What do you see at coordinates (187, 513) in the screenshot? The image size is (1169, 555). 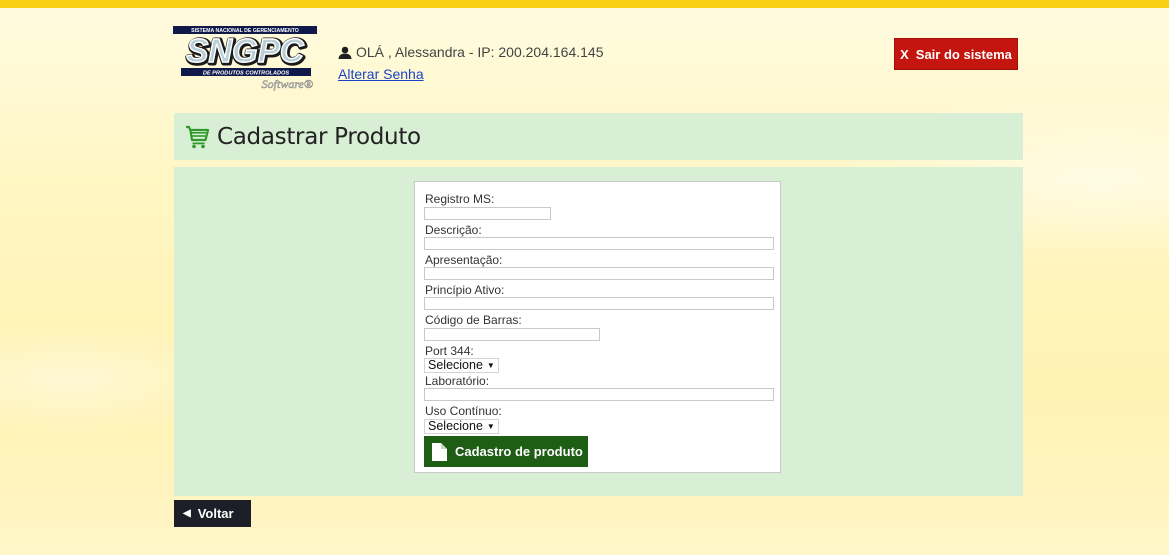 I see `arrow-left-icon: ◀` at bounding box center [187, 513].